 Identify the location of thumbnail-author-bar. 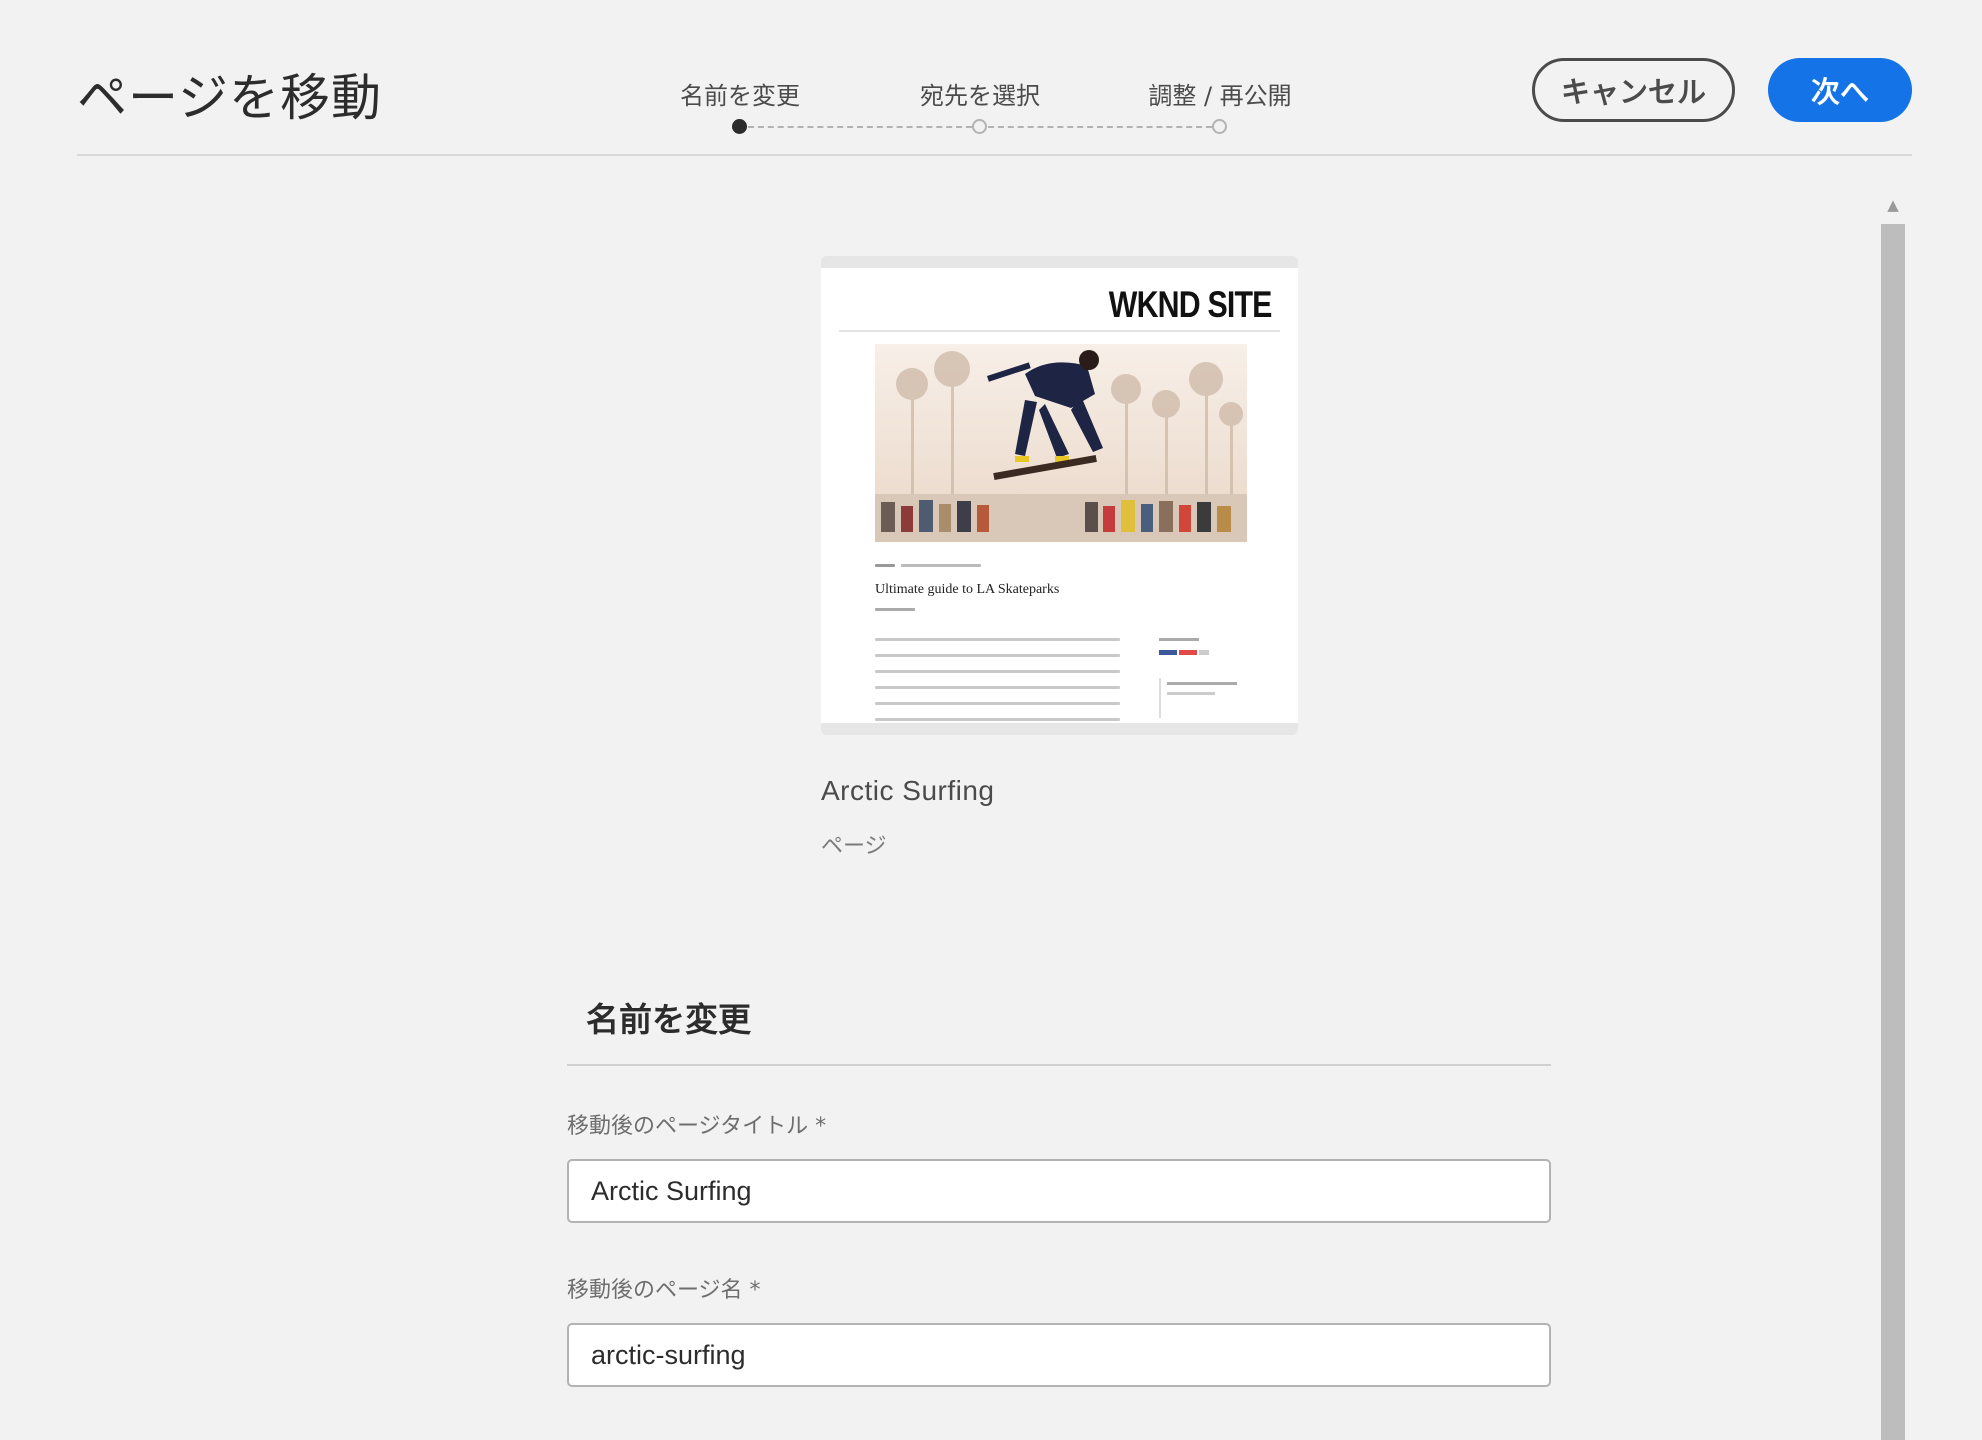
(895, 609).